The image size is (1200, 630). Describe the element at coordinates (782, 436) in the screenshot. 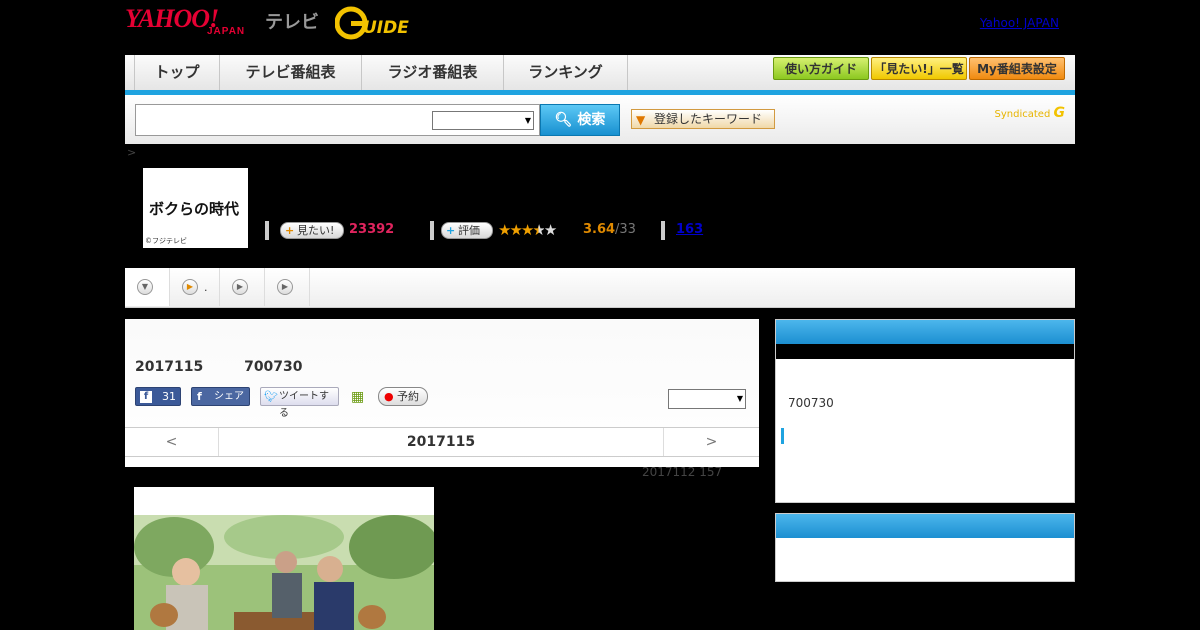

I see `sidebar-marker` at that location.